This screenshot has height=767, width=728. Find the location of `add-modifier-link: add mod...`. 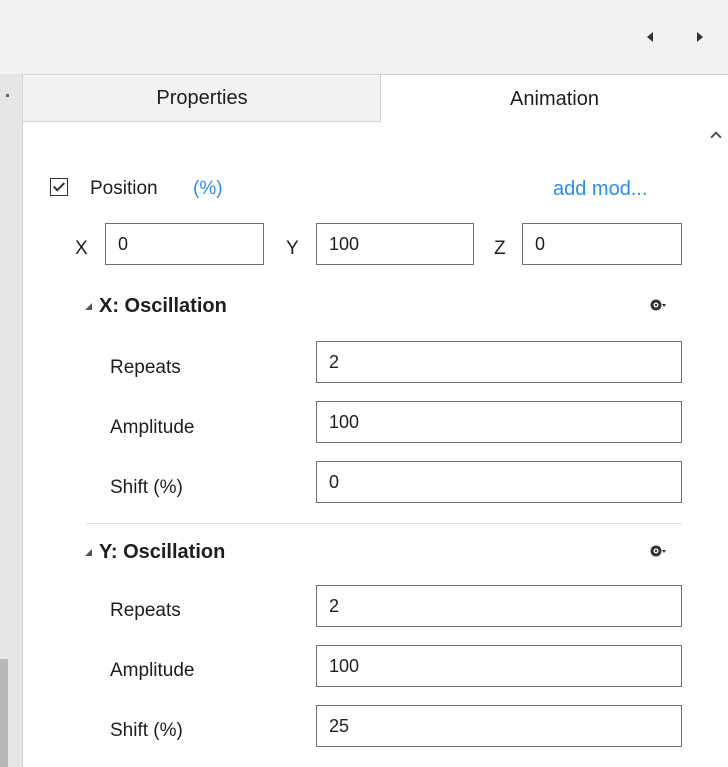

add-modifier-link: add mod... is located at coordinates (600, 189).